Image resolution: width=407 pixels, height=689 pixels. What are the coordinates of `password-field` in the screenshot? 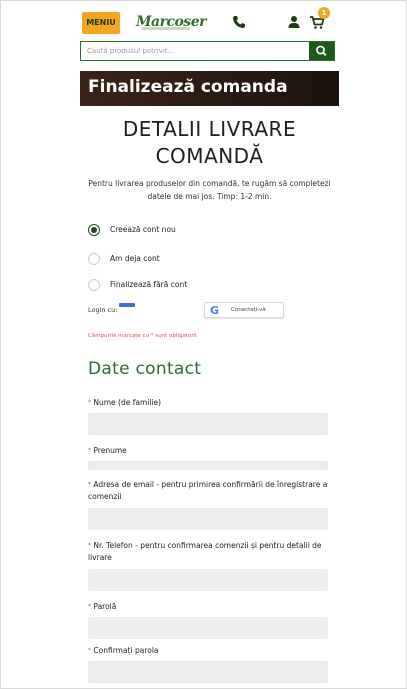 It's located at (208, 628).